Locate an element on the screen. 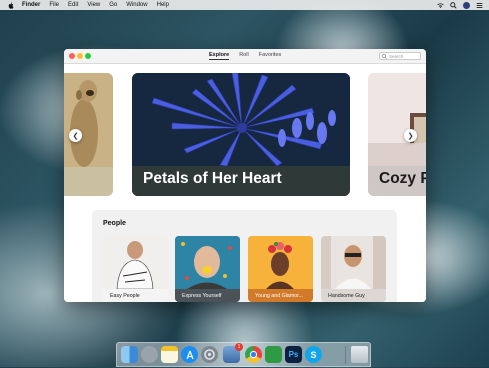 This screenshot has height=368, width=489. user-avatar-icon is located at coordinates (466, 5).